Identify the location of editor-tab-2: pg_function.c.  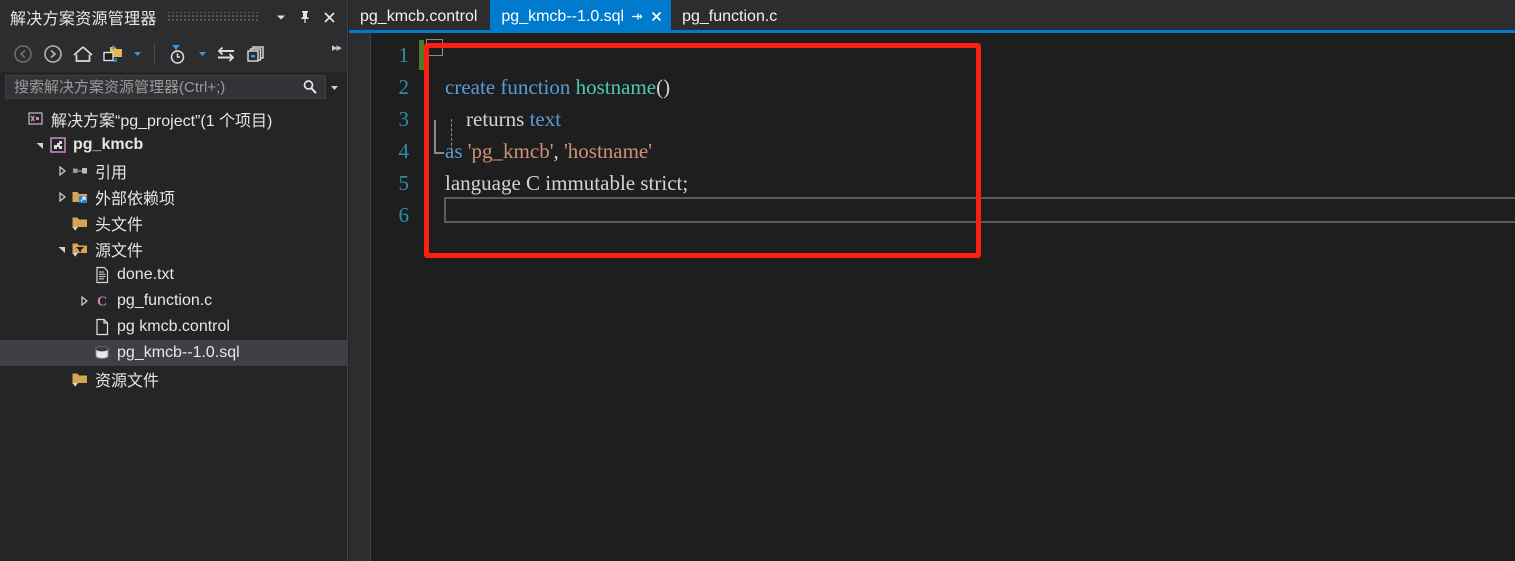
(730, 16).